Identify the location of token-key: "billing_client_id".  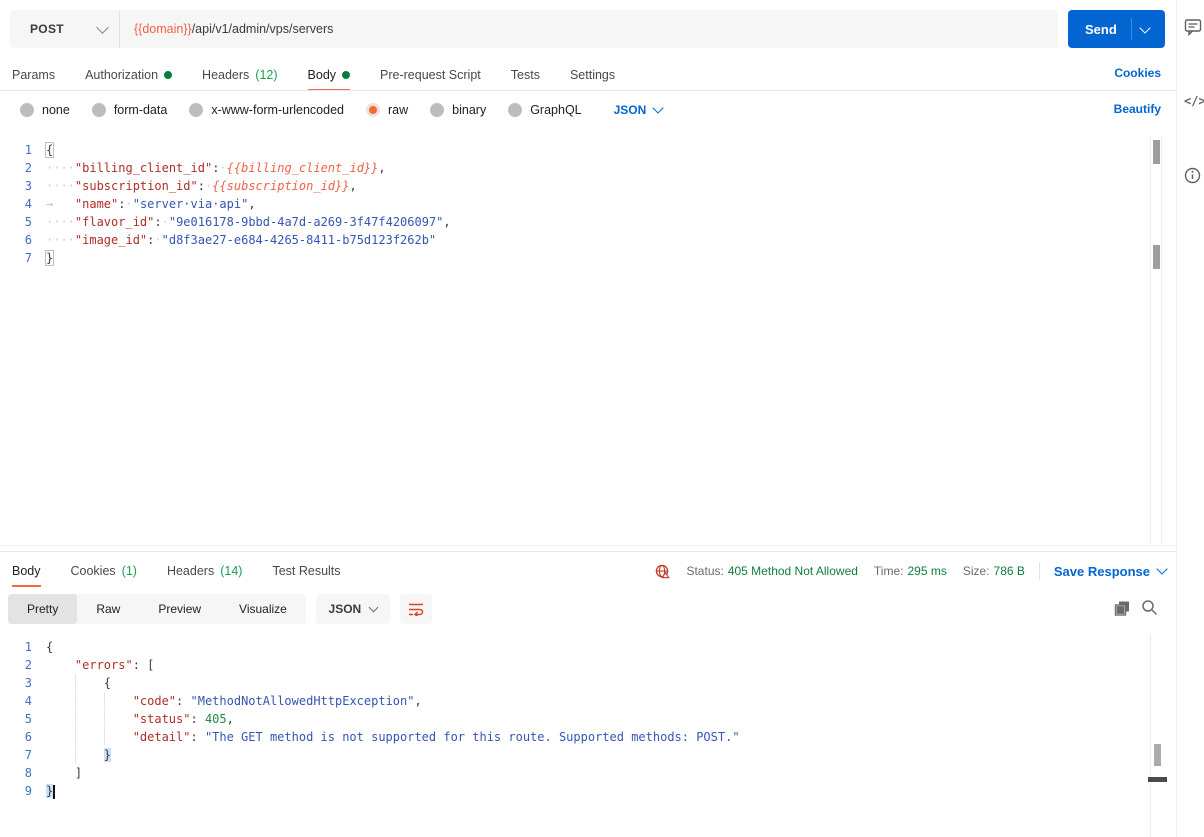
(143, 168).